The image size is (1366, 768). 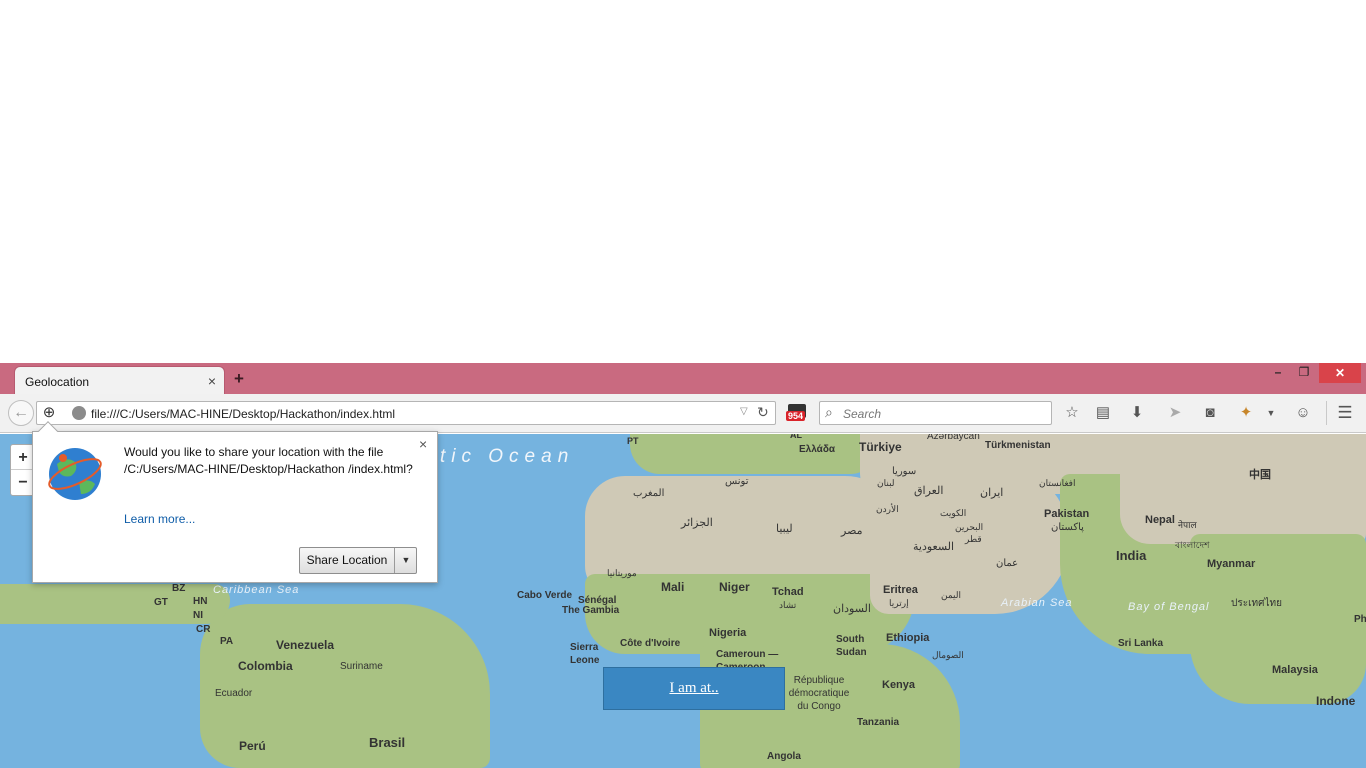 I want to click on i-am-at-label: I am at.., so click(x=694, y=688).